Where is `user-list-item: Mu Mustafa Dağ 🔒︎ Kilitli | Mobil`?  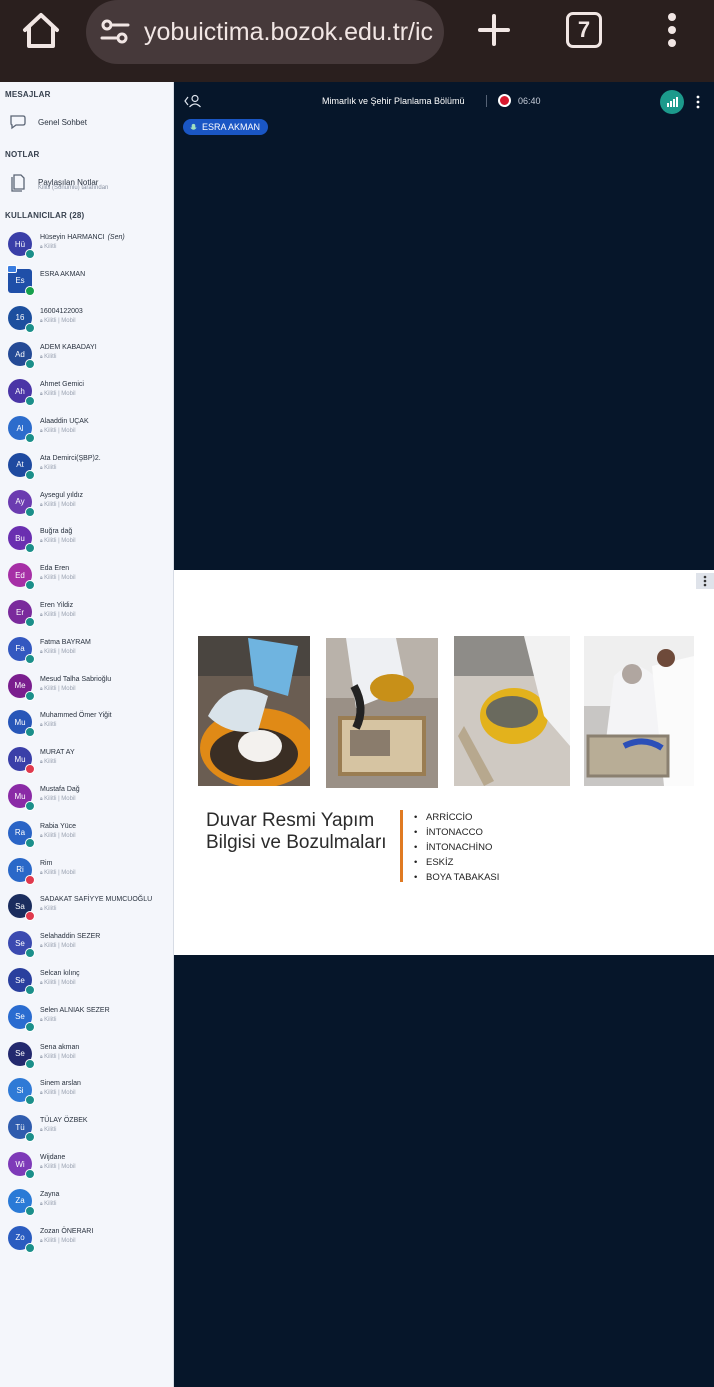
user-list-item: Mu Mustafa Dağ 🔒︎ Kilitli | Mobil is located at coordinates (90, 800).